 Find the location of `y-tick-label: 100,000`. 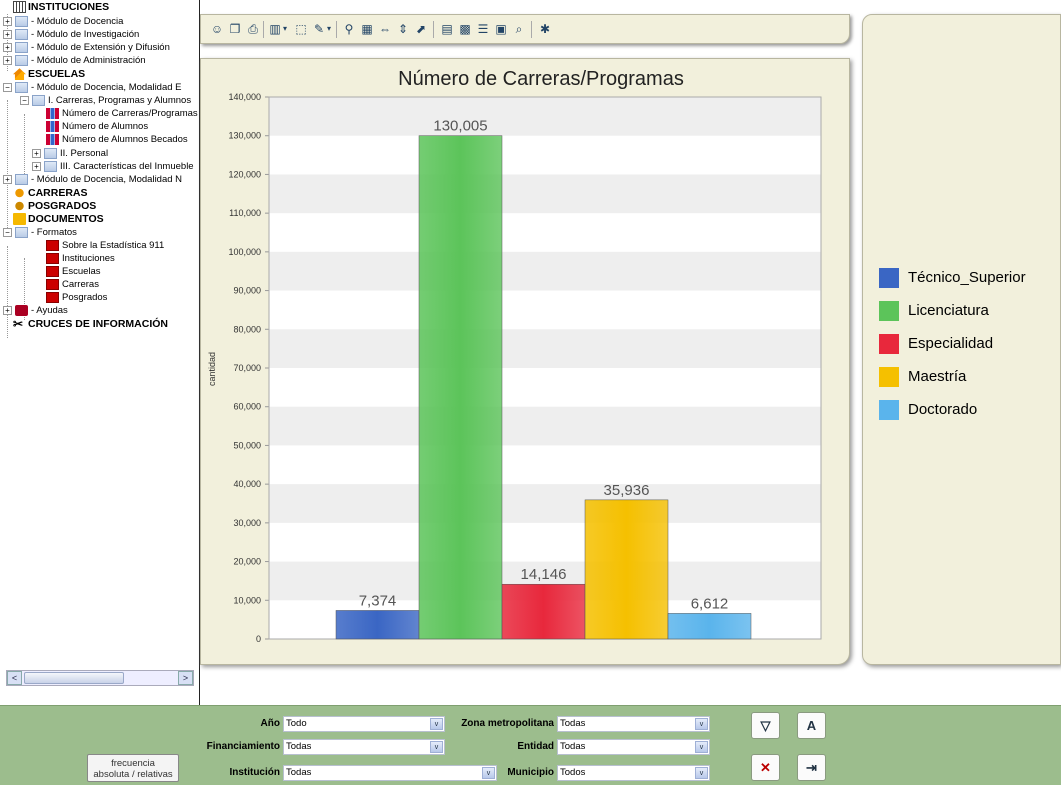

y-tick-label: 100,000 is located at coordinates (244, 252).